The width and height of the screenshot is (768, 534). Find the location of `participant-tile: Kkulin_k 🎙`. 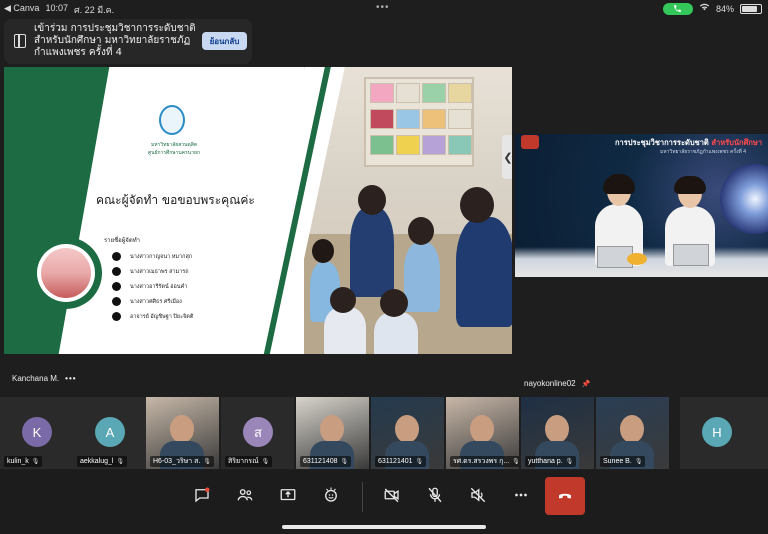

participant-tile: Kkulin_k 🎙 is located at coordinates (36, 433).